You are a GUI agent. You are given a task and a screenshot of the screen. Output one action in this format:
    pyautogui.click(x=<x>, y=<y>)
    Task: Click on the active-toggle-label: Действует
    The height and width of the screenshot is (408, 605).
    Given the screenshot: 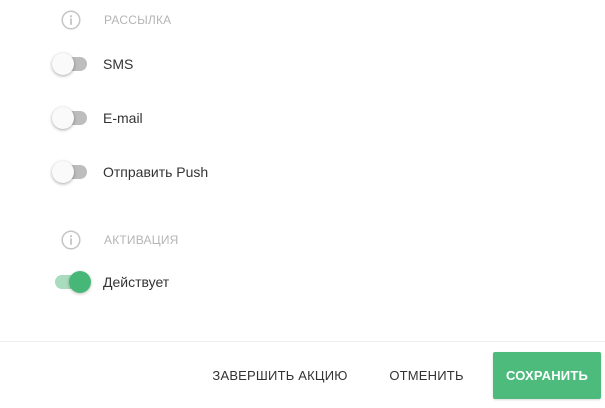 What is the action you would take?
    pyautogui.click(x=136, y=282)
    